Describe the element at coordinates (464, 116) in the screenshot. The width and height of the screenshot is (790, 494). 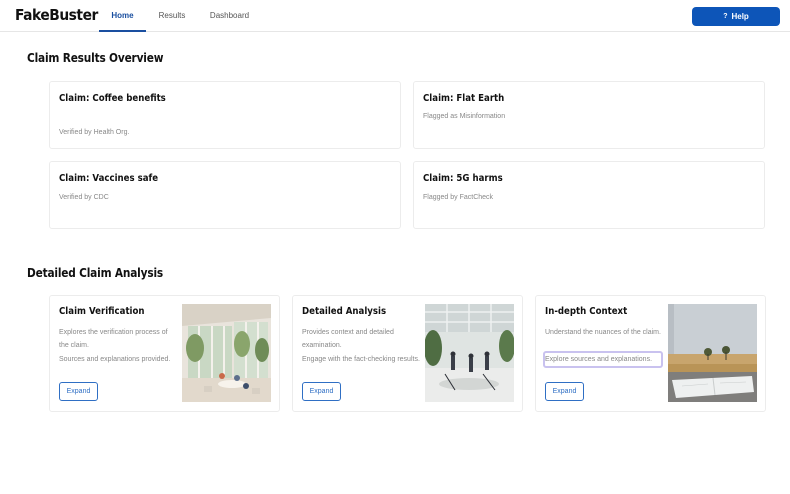
I see `claim-card-status: Flagged as Misinformation` at that location.